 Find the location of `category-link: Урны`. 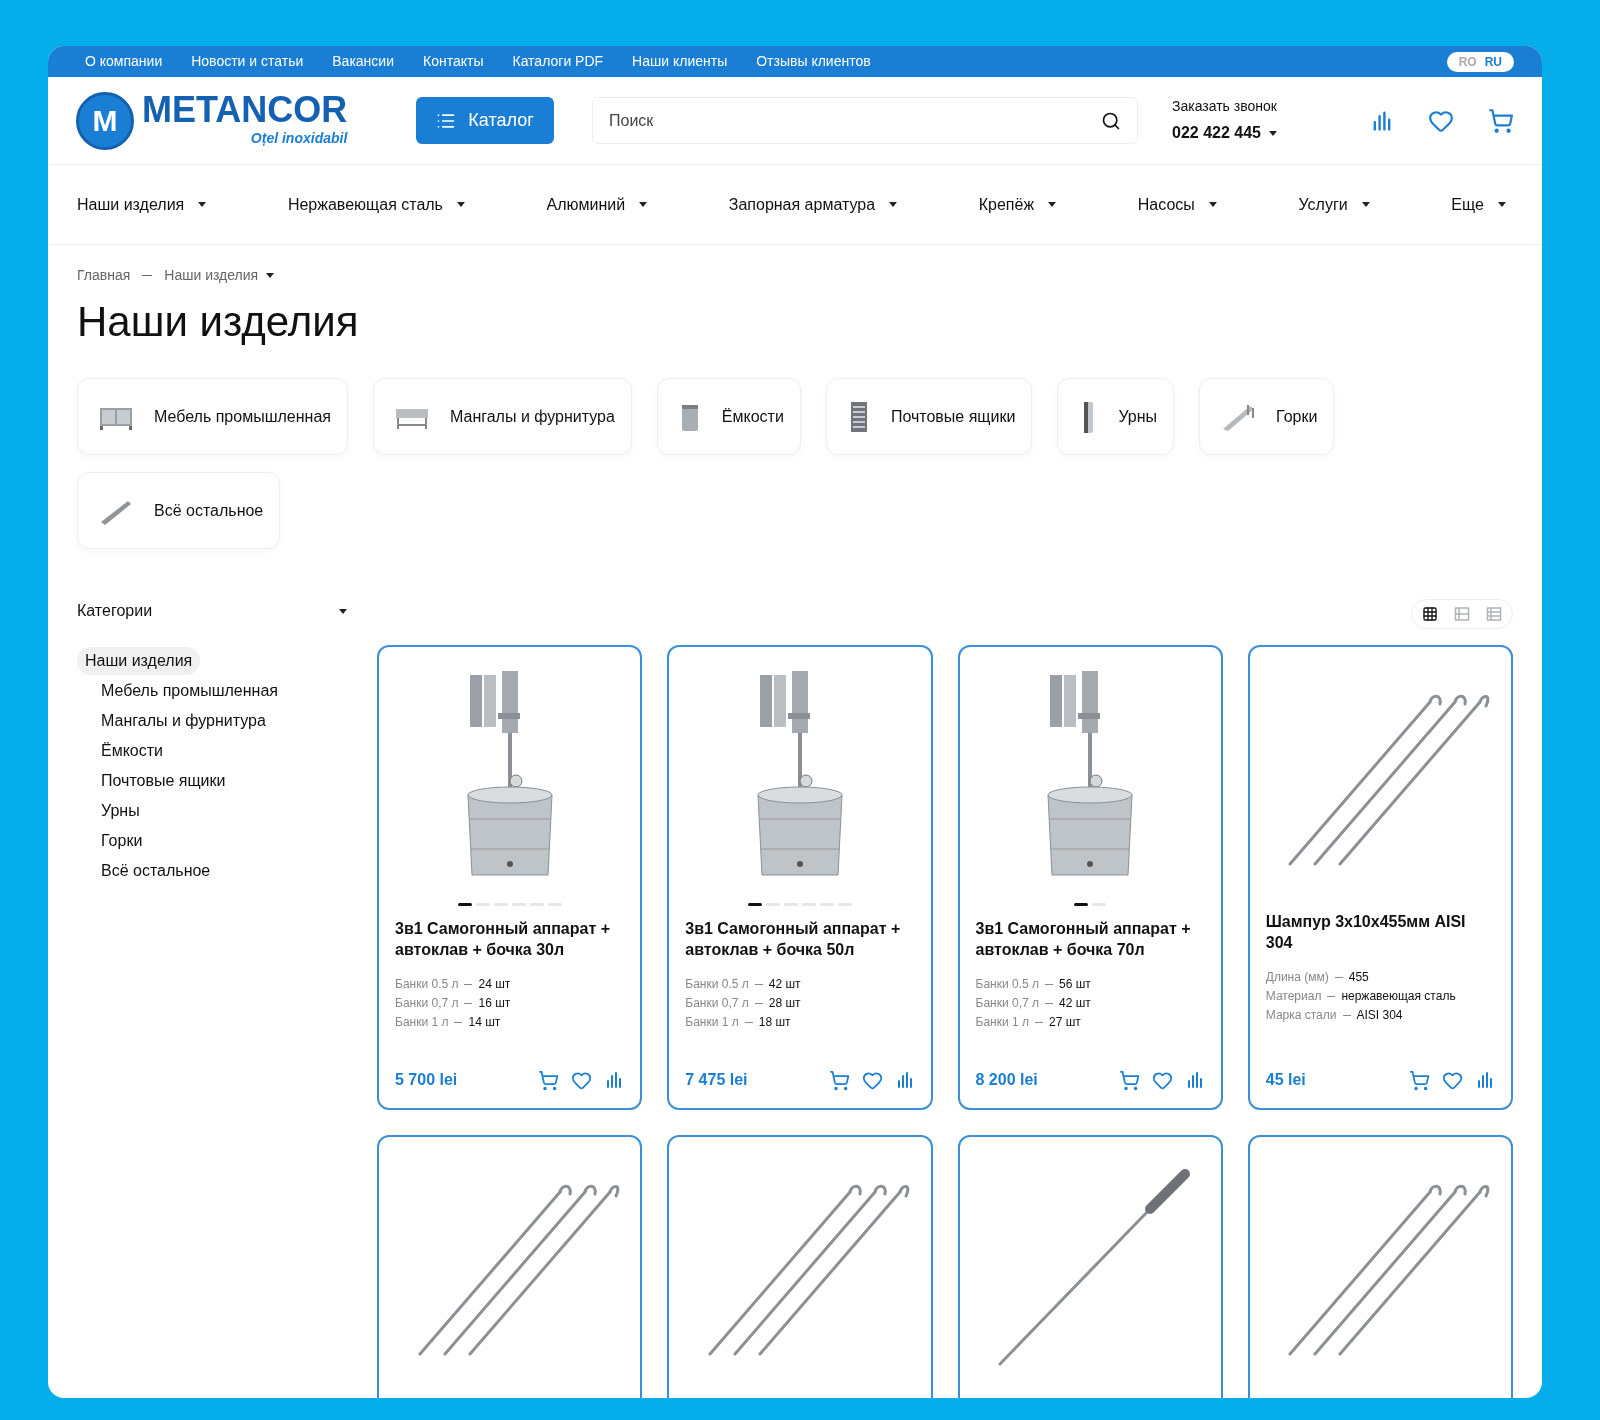

category-link: Урны is located at coordinates (120, 811).